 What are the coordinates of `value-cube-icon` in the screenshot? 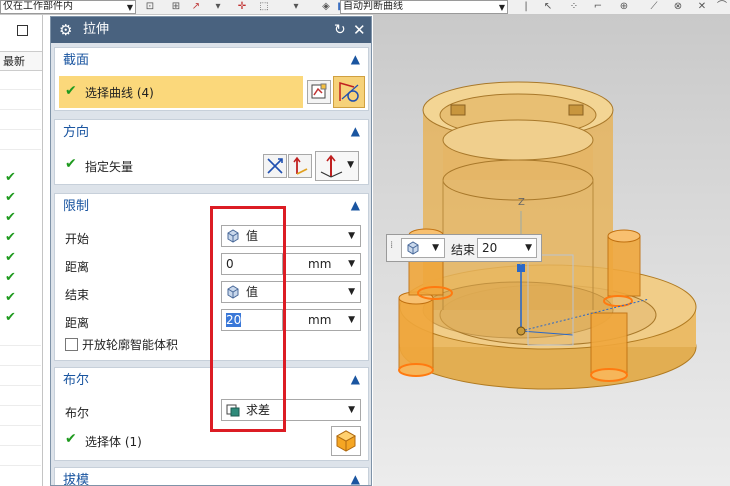 It's located at (413, 248).